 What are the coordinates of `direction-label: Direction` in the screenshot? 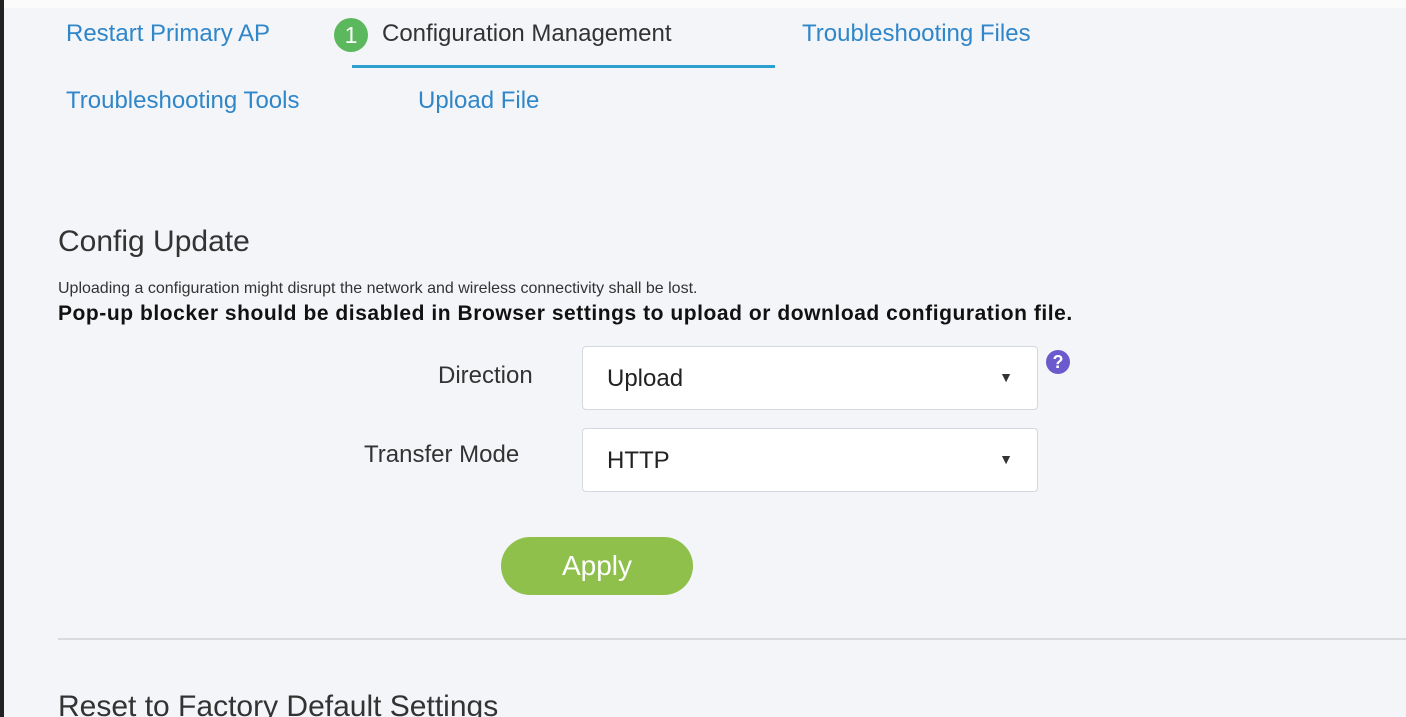 It's located at (485, 375).